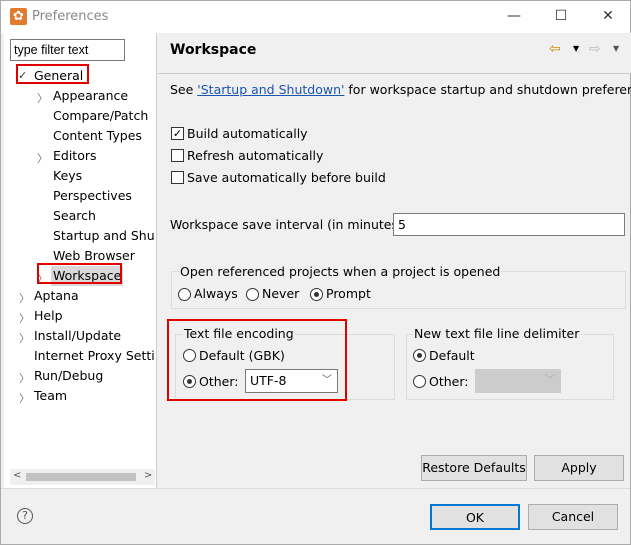 The image size is (631, 545). What do you see at coordinates (419, 355) in the screenshot?
I see `delimiter-default-radio` at bounding box center [419, 355].